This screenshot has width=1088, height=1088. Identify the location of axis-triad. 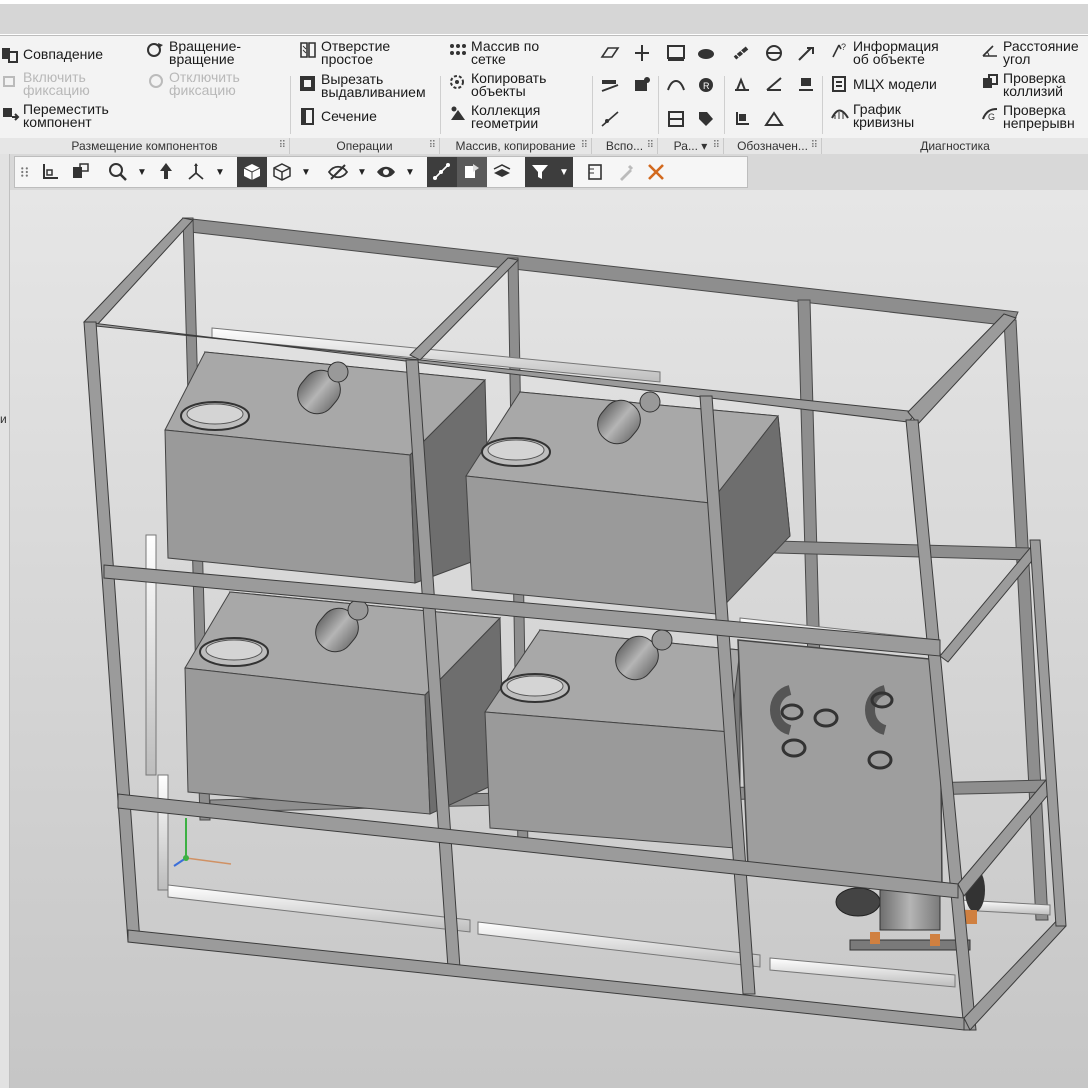
(202, 842).